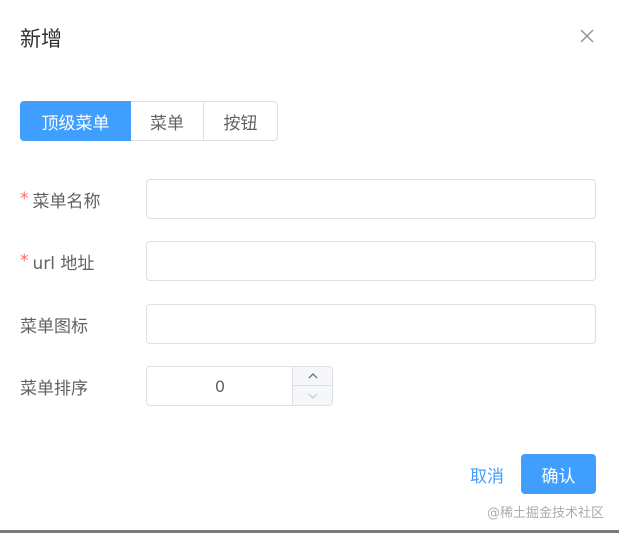 Image resolution: width=619 pixels, height=533 pixels. Describe the element at coordinates (167, 121) in the screenshot. I see `radio-menu: 菜单` at that location.